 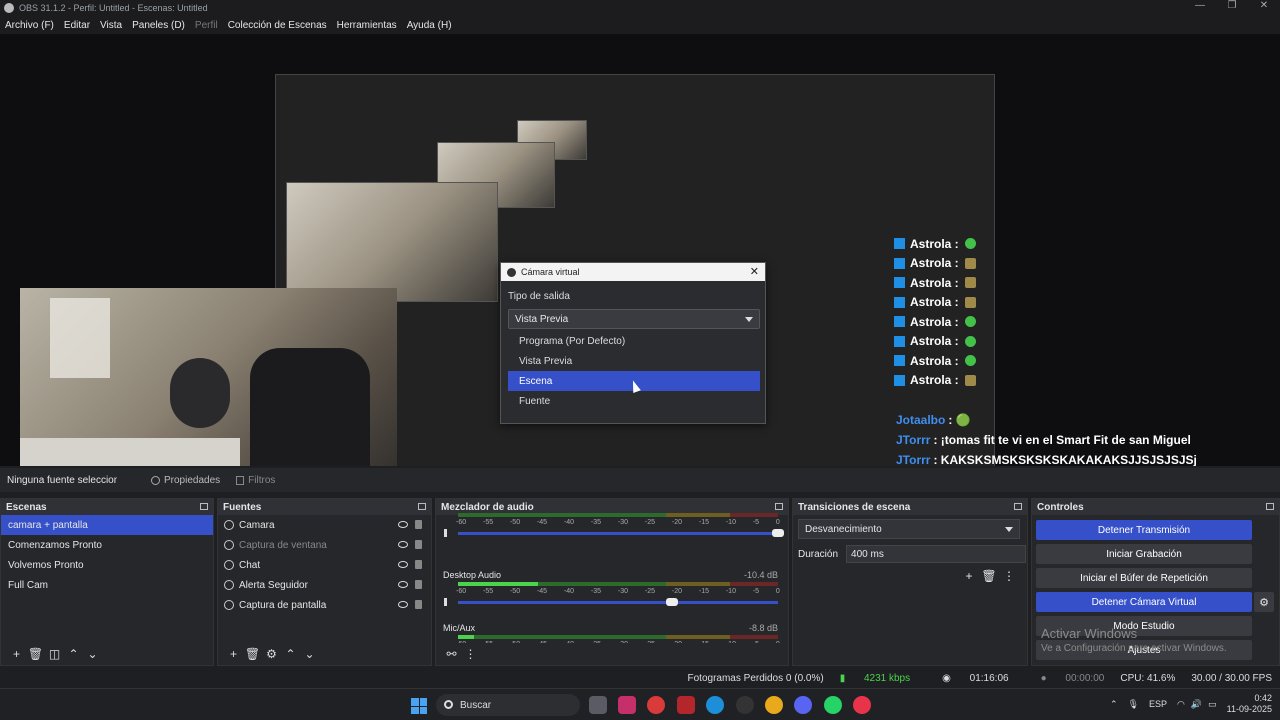 I want to click on scene-item: Full Cam, so click(x=107, y=585).